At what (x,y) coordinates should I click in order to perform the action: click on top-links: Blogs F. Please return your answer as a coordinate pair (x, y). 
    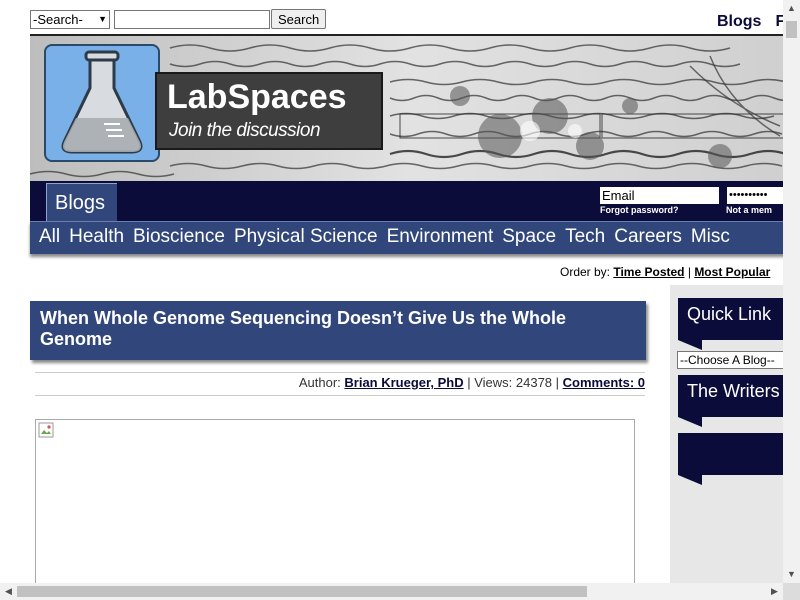
    Looking at the image, I should click on (750, 22).